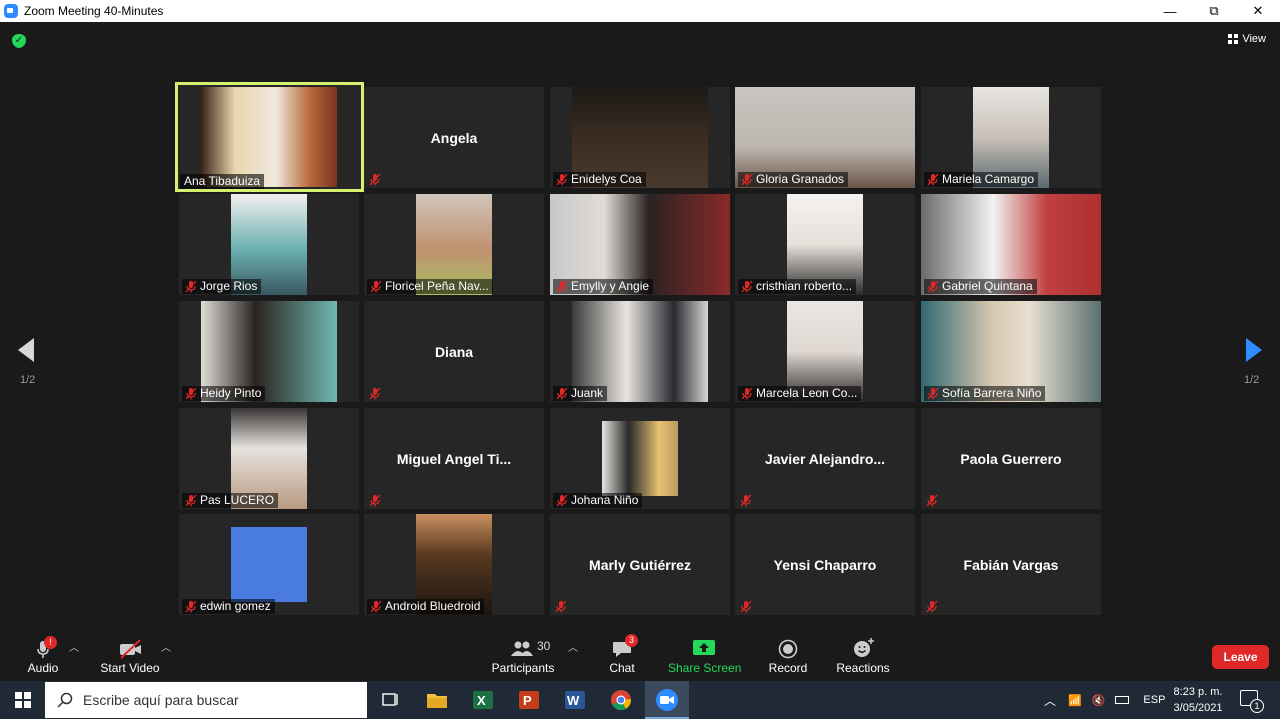 The width and height of the screenshot is (1280, 719). Describe the element at coordinates (1252, 701) in the screenshot. I see `notification-center-icon: 1` at that location.